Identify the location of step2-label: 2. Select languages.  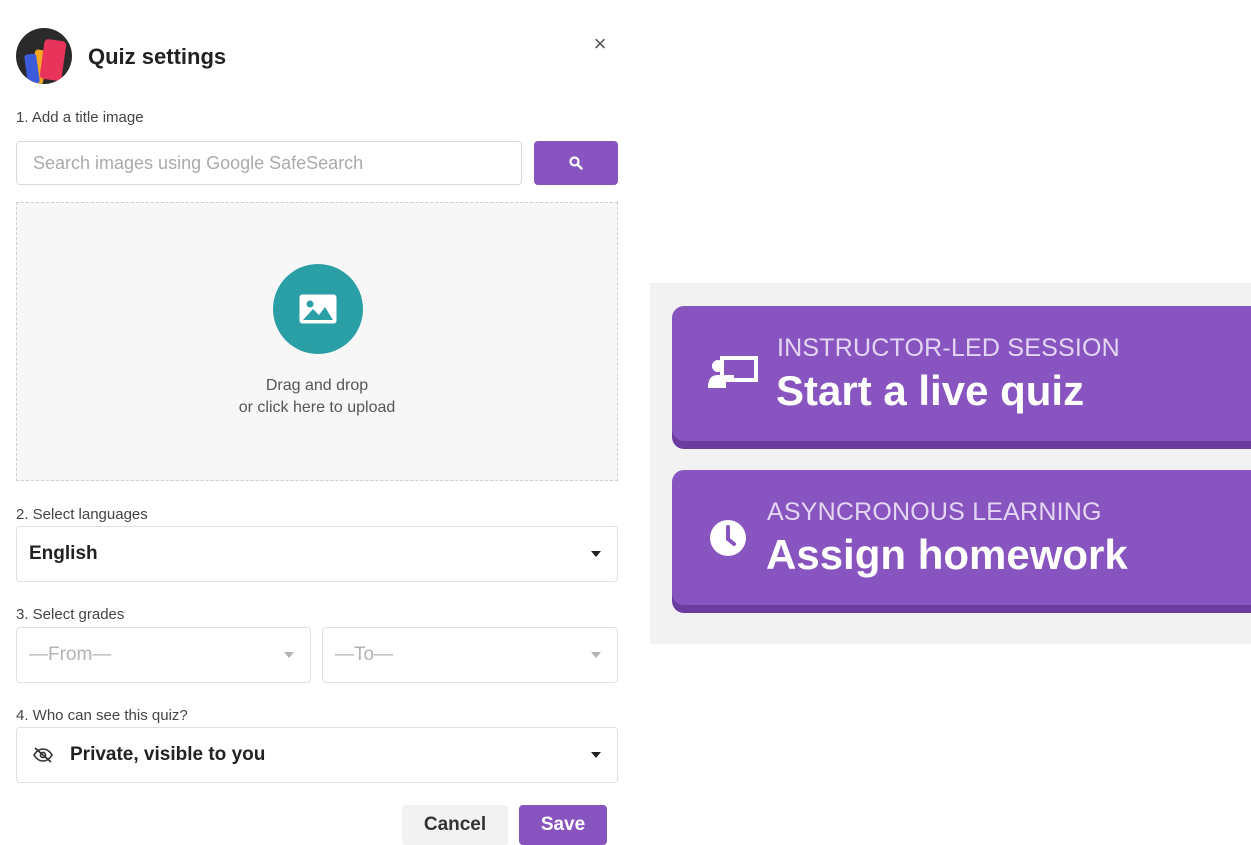
(82, 514).